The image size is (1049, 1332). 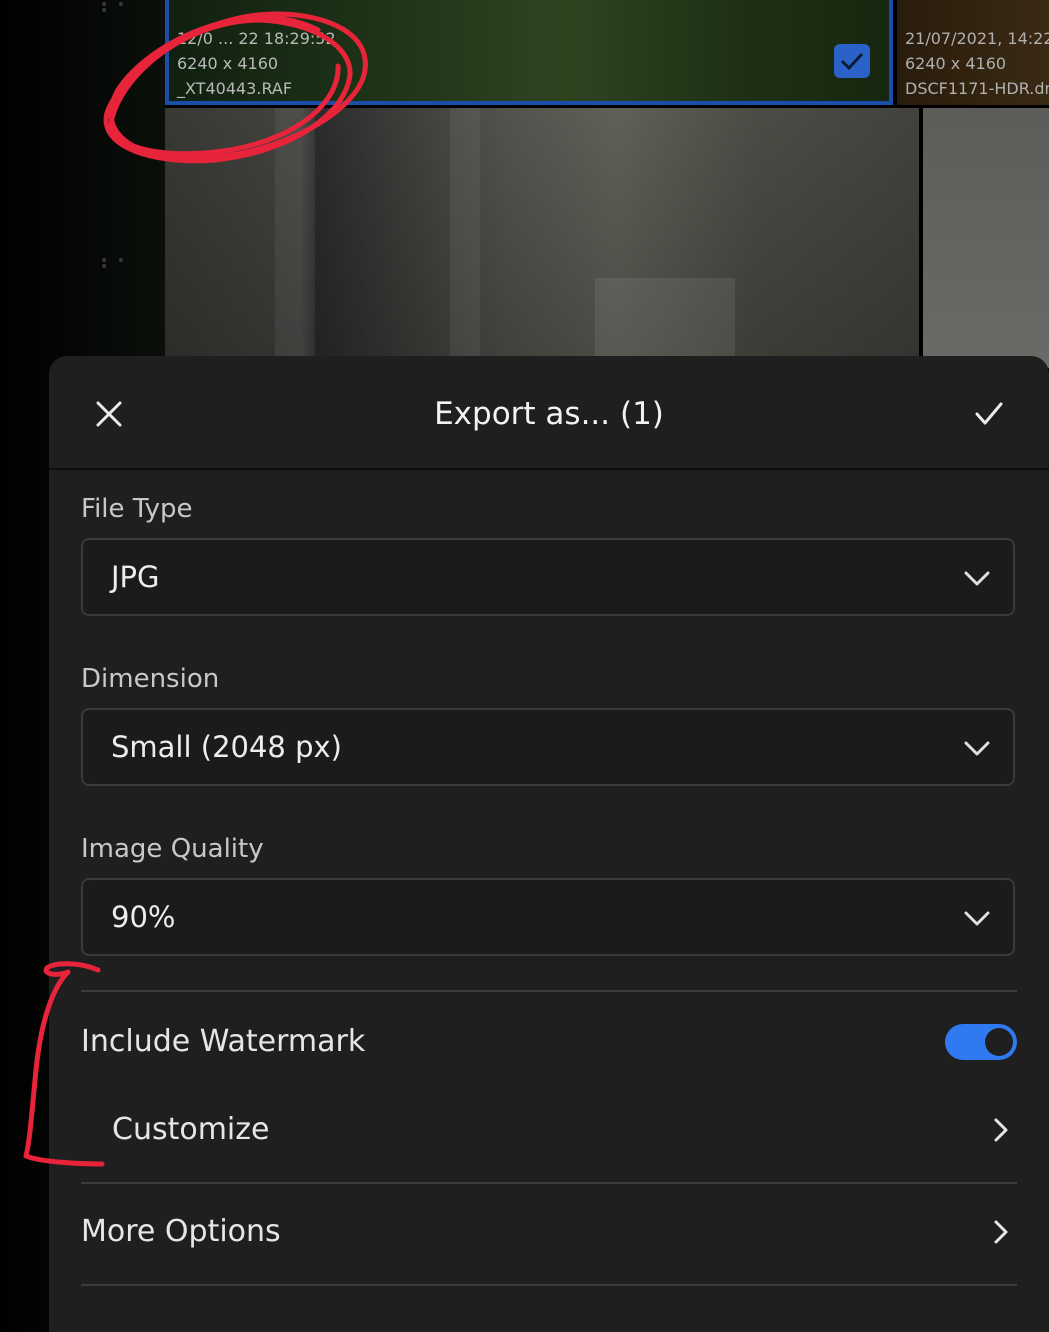 I want to click on photo-datetime: 21/07/2021, 14:22:, so click(x=977, y=38).